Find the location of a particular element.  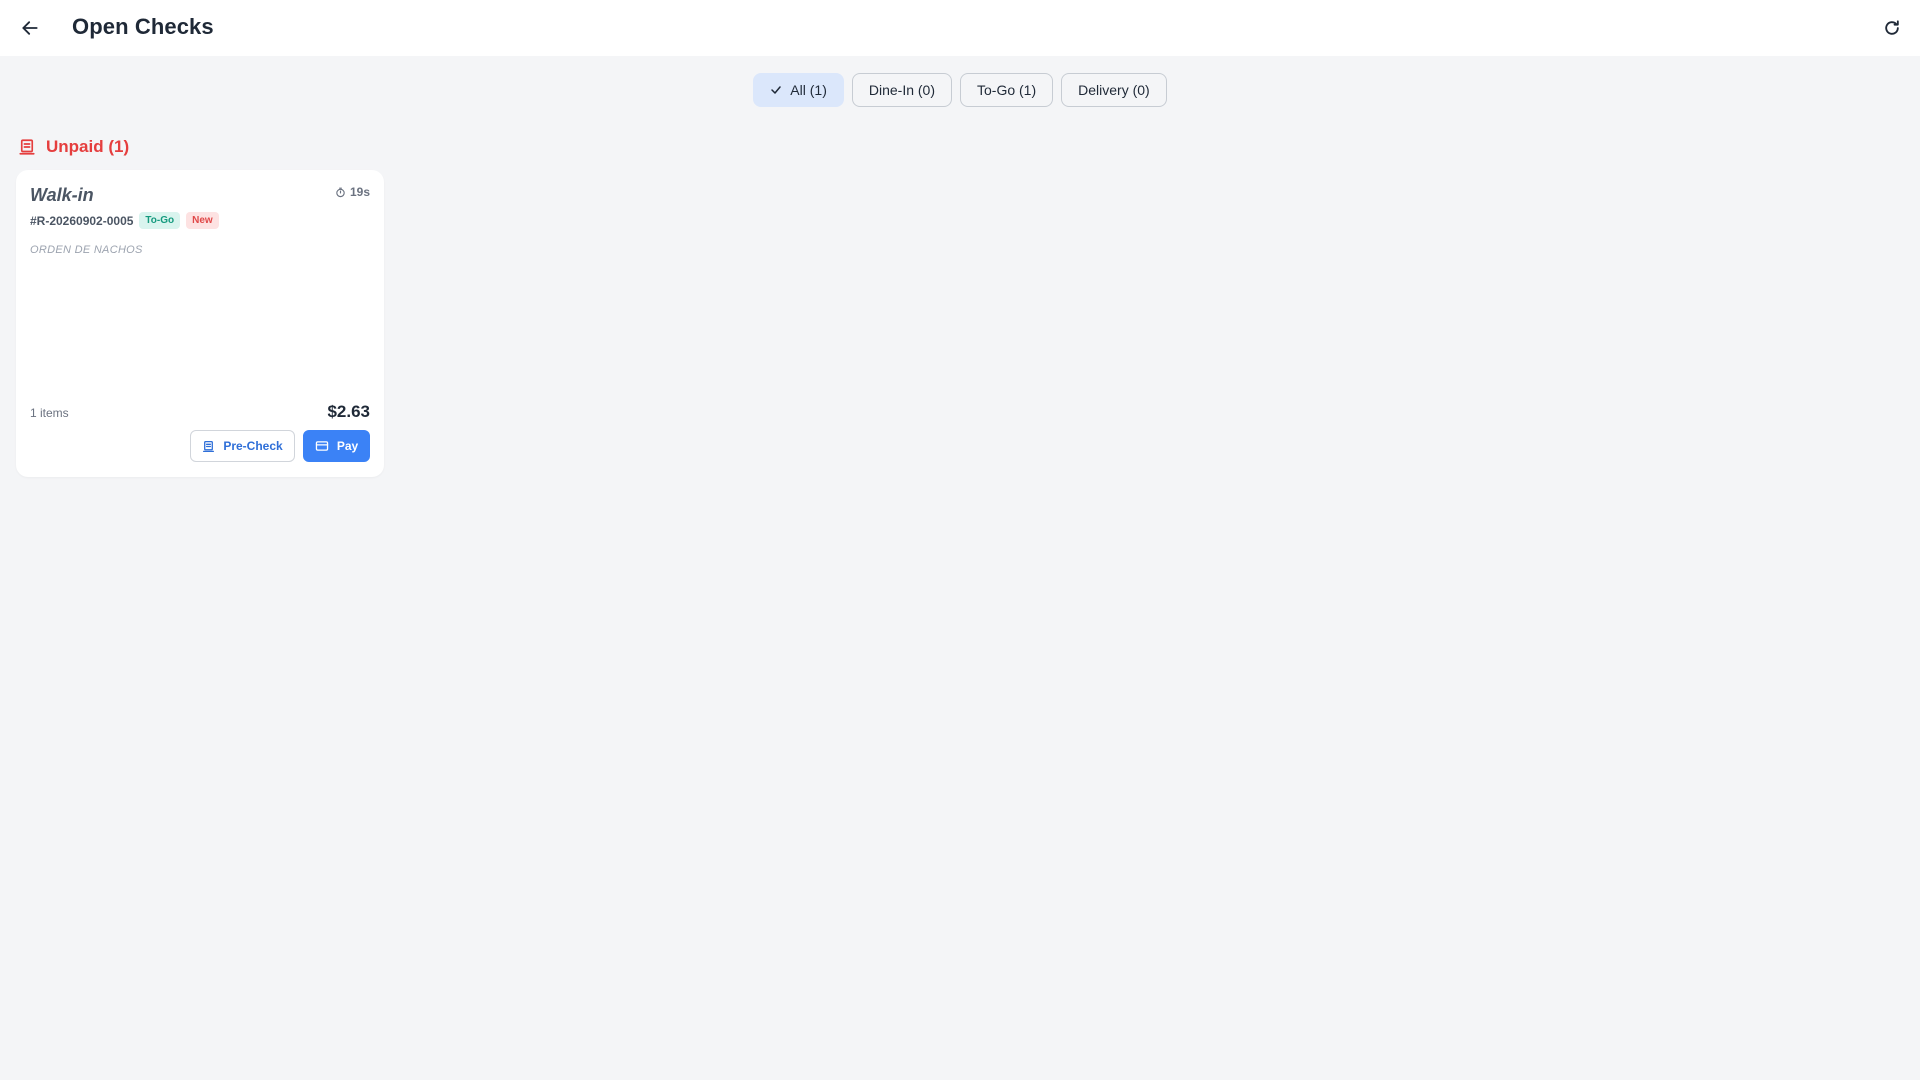

timer-icon is located at coordinates (340, 192).